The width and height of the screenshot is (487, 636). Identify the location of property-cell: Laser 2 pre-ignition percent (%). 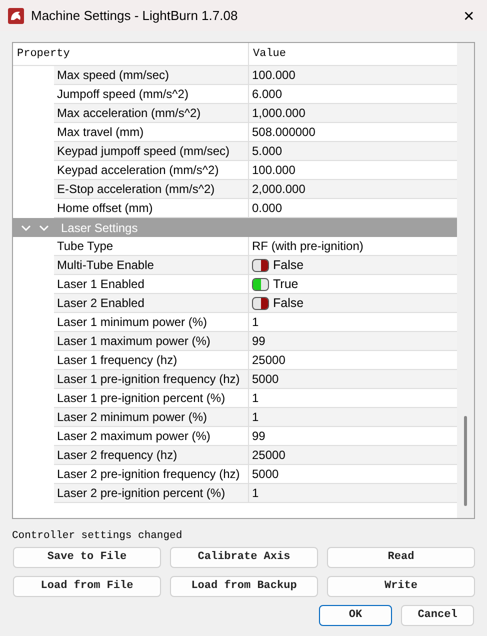
(151, 493).